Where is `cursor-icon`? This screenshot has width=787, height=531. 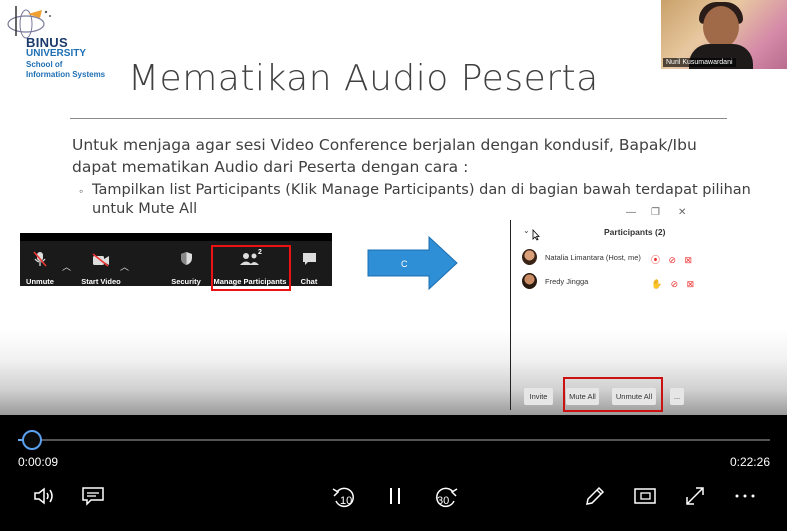
cursor-icon is located at coordinates (536, 235).